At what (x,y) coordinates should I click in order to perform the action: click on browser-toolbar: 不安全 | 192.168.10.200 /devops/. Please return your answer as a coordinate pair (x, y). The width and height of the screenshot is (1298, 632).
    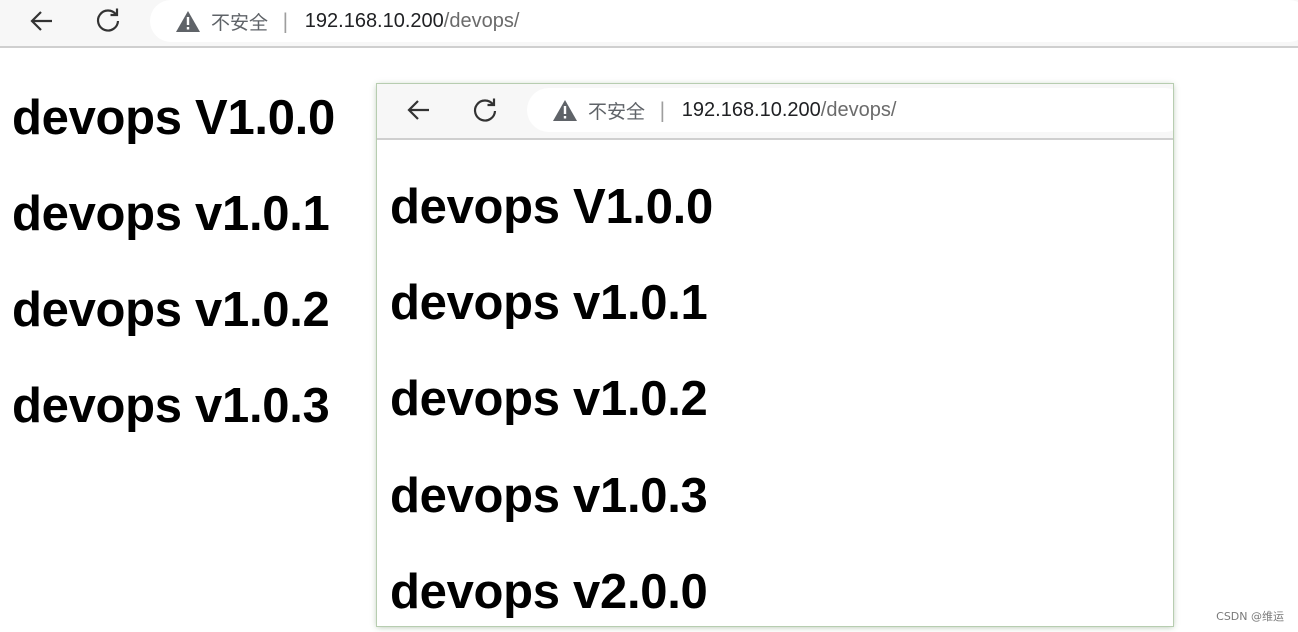
    Looking at the image, I should click on (649, 24).